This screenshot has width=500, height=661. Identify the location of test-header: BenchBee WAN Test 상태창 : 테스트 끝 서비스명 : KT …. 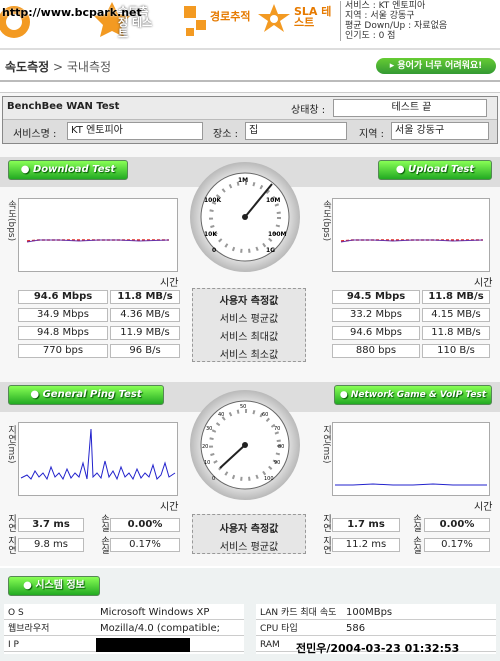
(250, 120).